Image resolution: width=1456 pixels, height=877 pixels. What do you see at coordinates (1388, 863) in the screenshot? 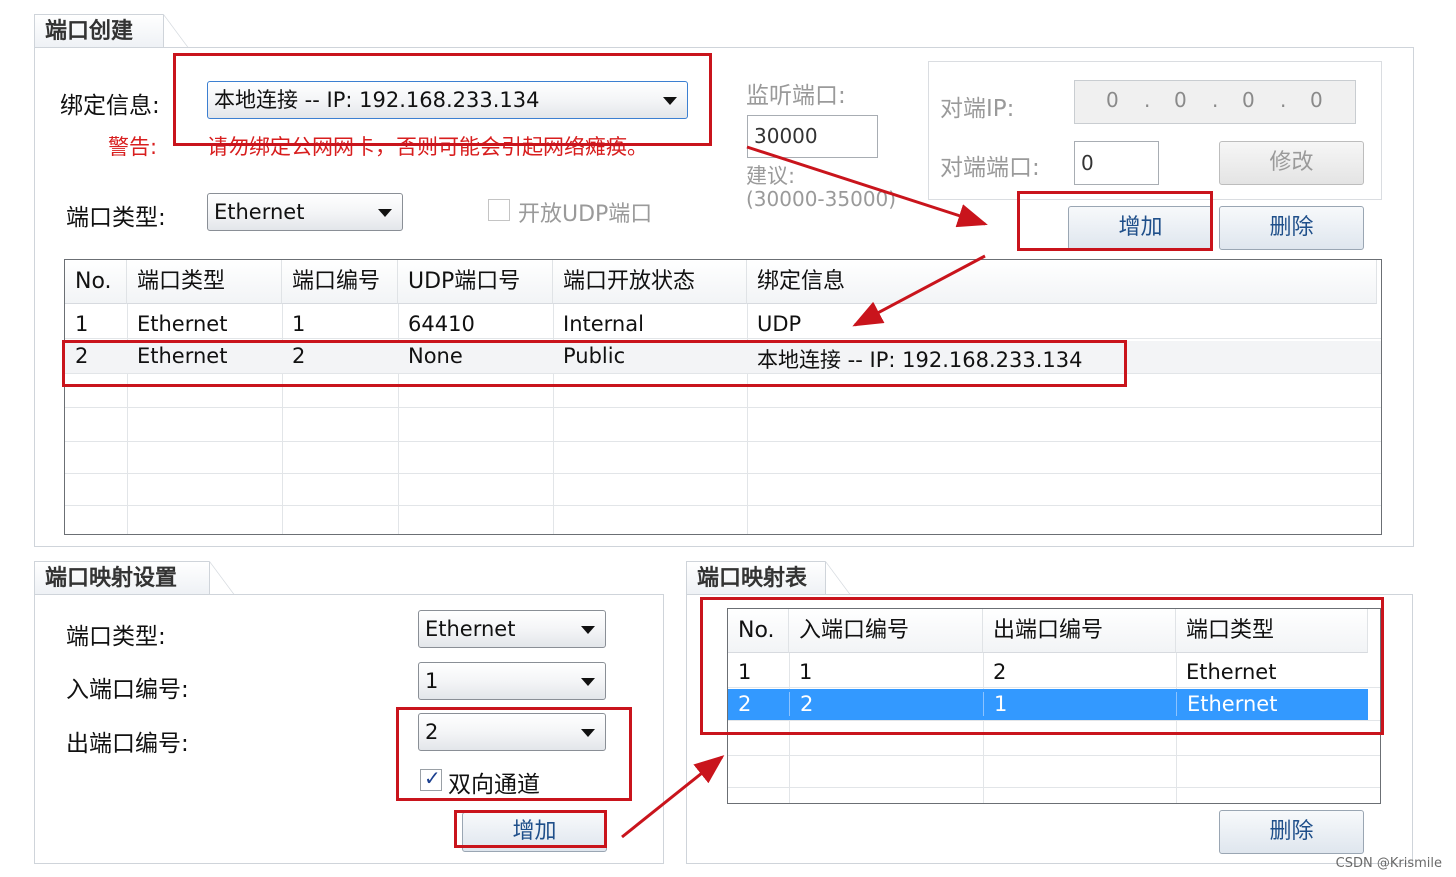
I see `watermark: CSDN @Krismile` at bounding box center [1388, 863].